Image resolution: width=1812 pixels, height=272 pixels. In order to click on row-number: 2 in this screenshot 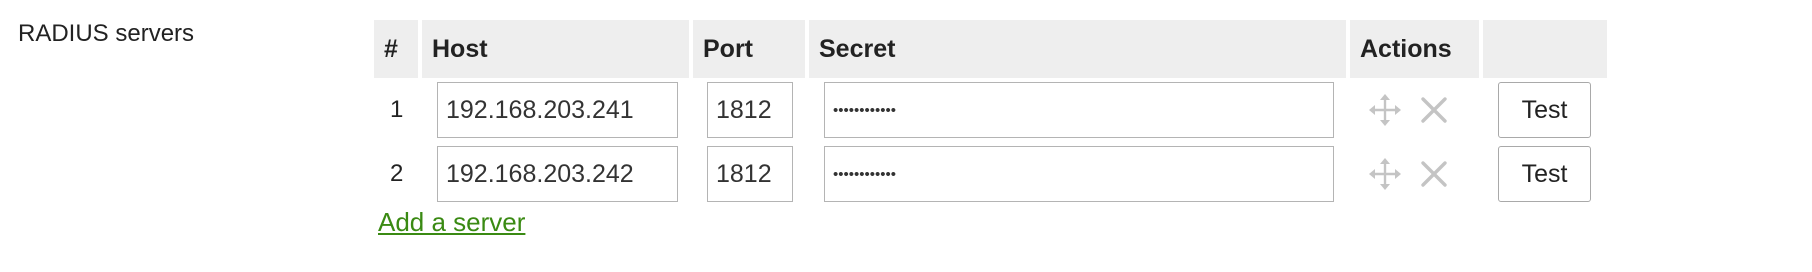, I will do `click(397, 173)`.